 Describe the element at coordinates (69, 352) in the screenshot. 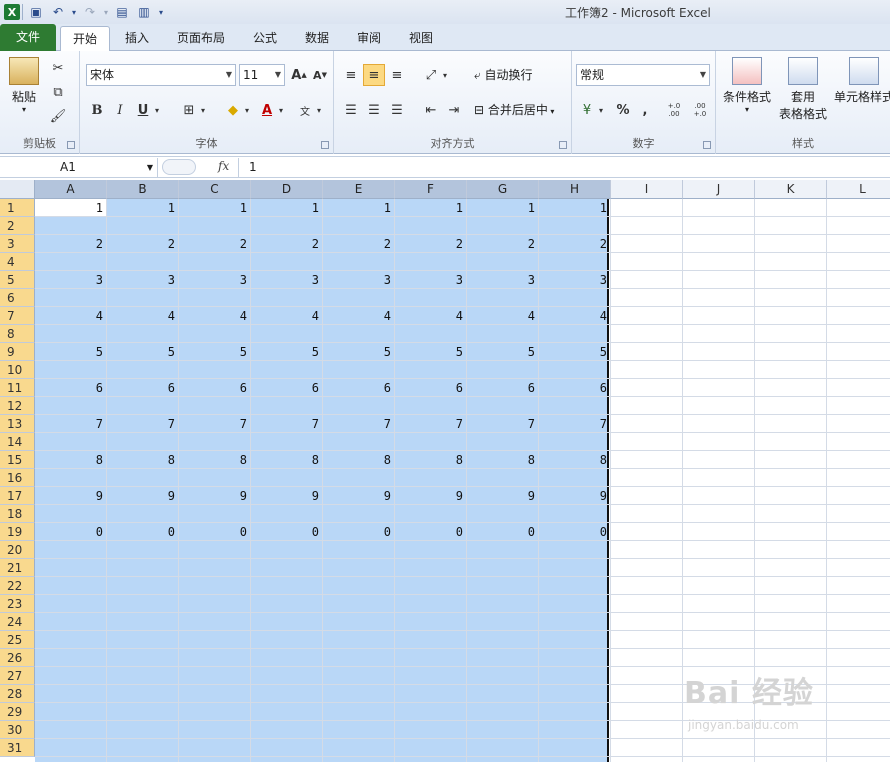

I see `cell-a9: 5` at that location.